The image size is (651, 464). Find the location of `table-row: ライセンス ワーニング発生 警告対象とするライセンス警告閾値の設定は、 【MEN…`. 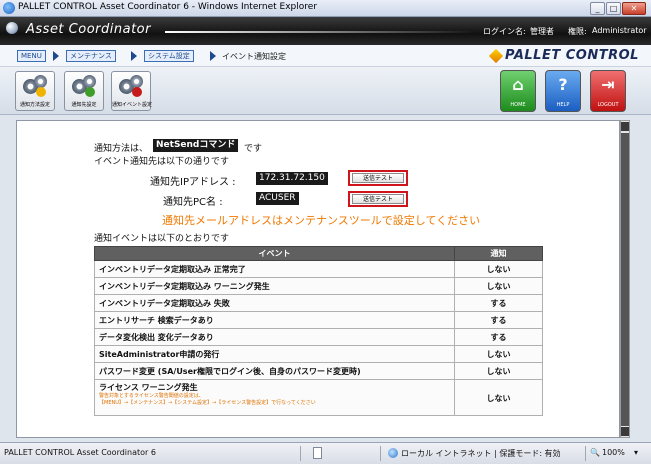

table-row: ライセンス ワーニング発生 警告対象とするライセンス警告閾値の設定は、 【MEN… is located at coordinates (318, 397).